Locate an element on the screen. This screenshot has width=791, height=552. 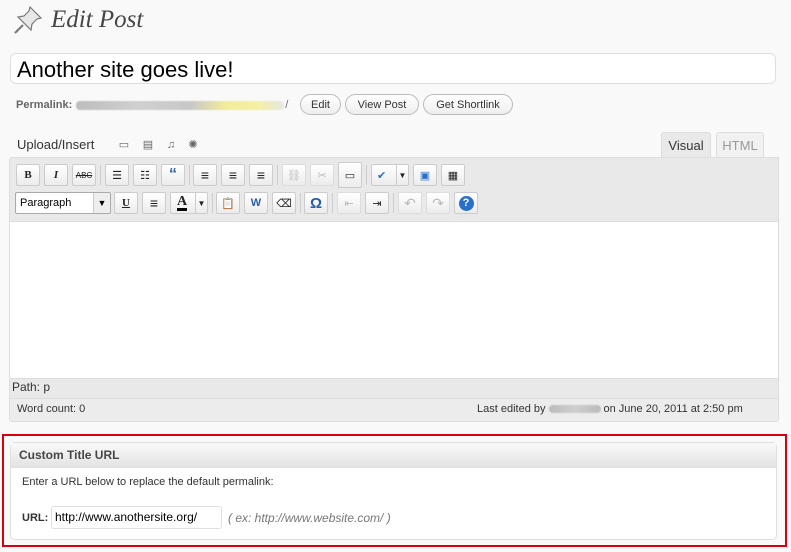
pushpin-icon is located at coordinates (28, 20).